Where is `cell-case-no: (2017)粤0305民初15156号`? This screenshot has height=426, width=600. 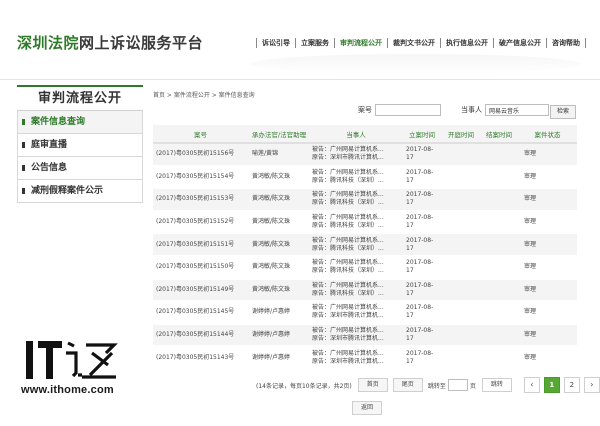 cell-case-no: (2017)粤0305民初15156号 is located at coordinates (200, 155).